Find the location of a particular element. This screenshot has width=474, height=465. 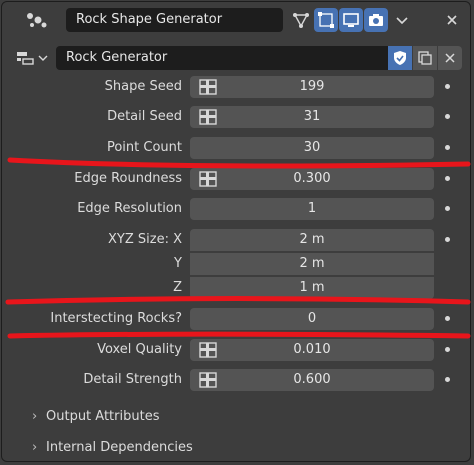

prop-xyz-size-x: XYZ Size: X 2 m is located at coordinates (237, 240).